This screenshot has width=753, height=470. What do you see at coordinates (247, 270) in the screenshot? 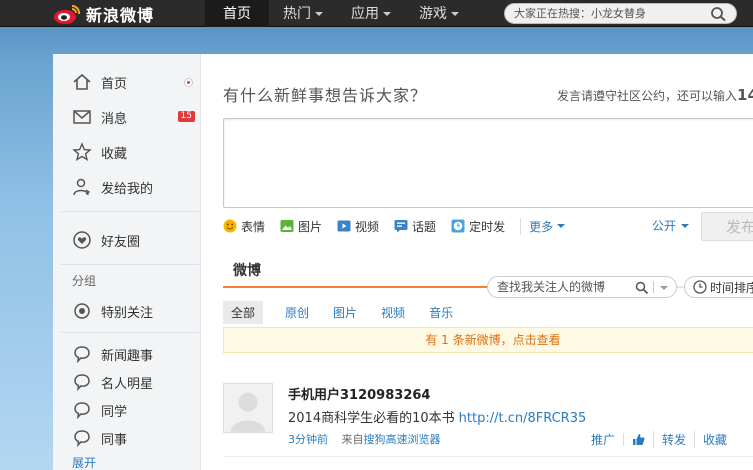
I see `tab-weibo: 微博` at bounding box center [247, 270].